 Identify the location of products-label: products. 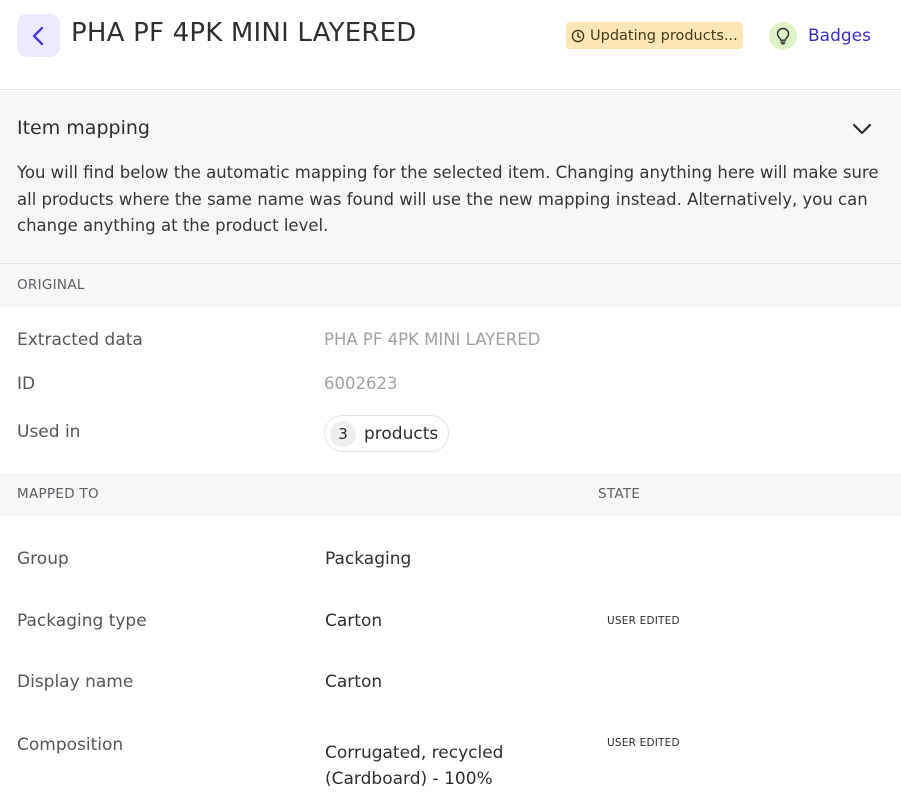
(401, 433).